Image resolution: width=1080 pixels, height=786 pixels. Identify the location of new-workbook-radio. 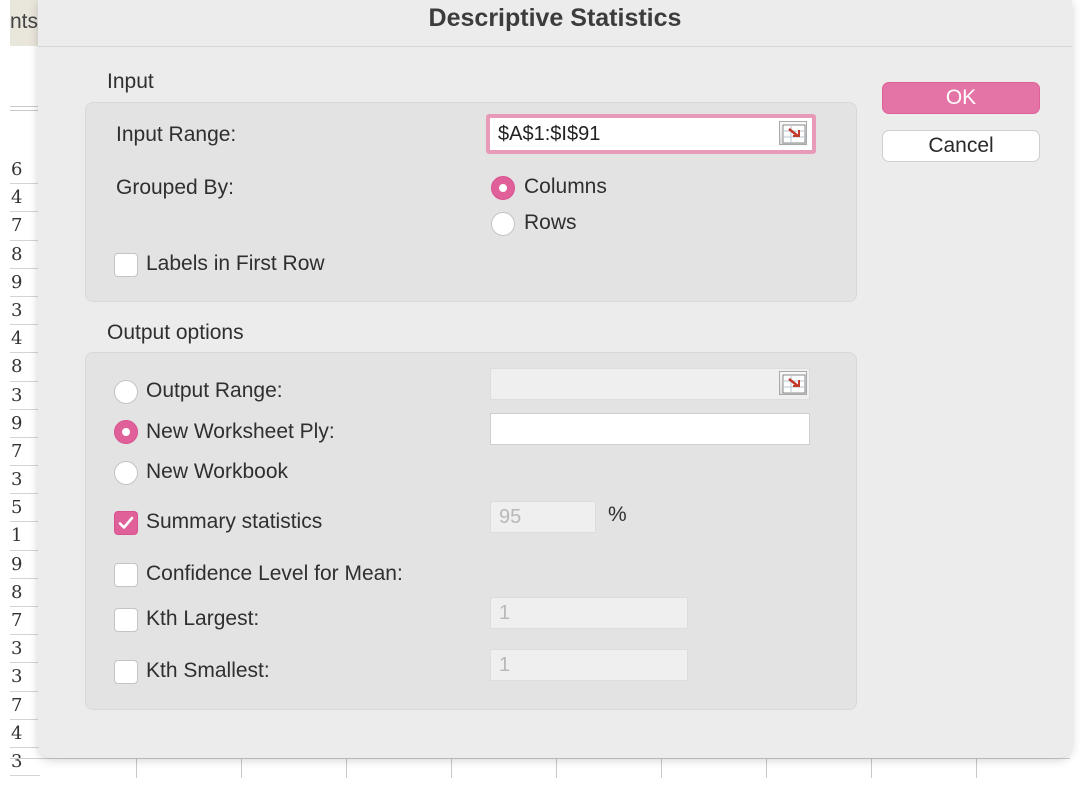
(126, 473).